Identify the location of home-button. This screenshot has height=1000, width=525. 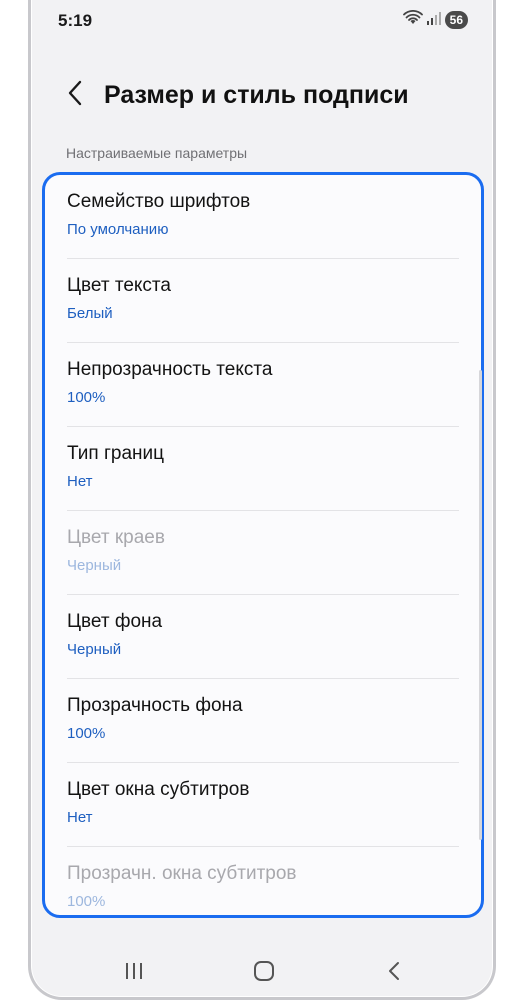
(264, 973).